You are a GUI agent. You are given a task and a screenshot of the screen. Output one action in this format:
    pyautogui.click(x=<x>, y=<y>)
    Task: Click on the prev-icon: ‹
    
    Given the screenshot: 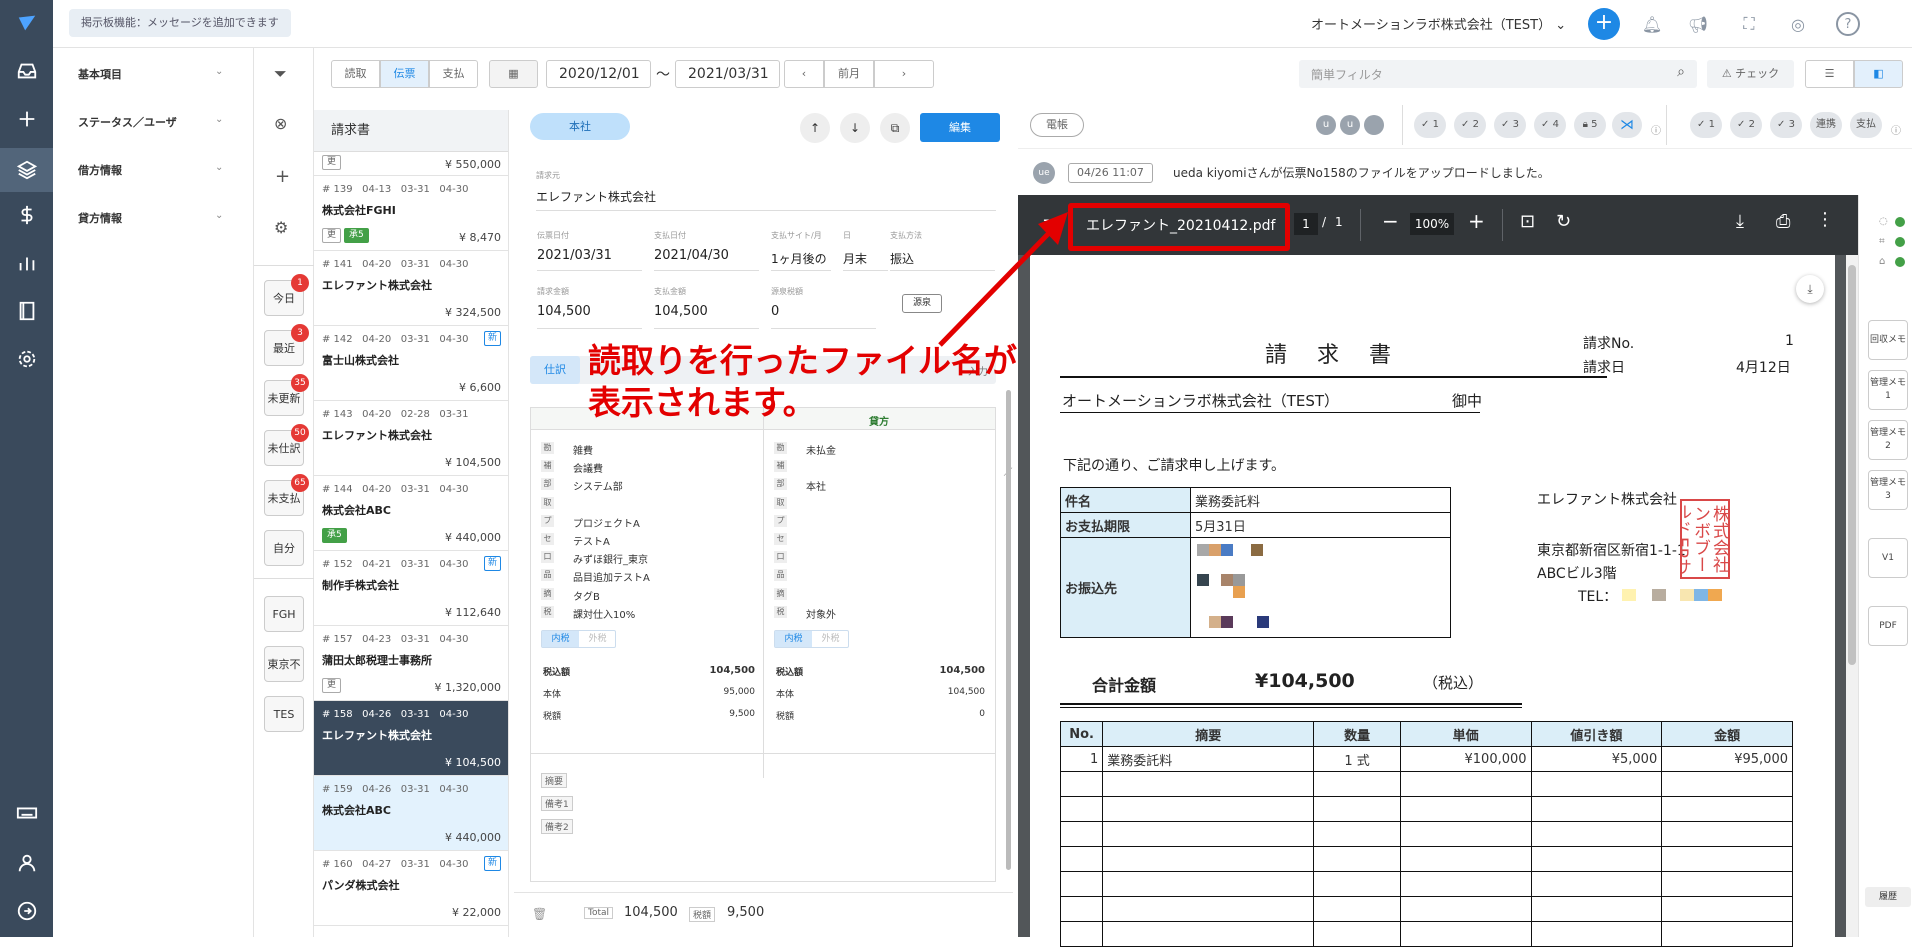 What is the action you would take?
    pyautogui.click(x=804, y=74)
    